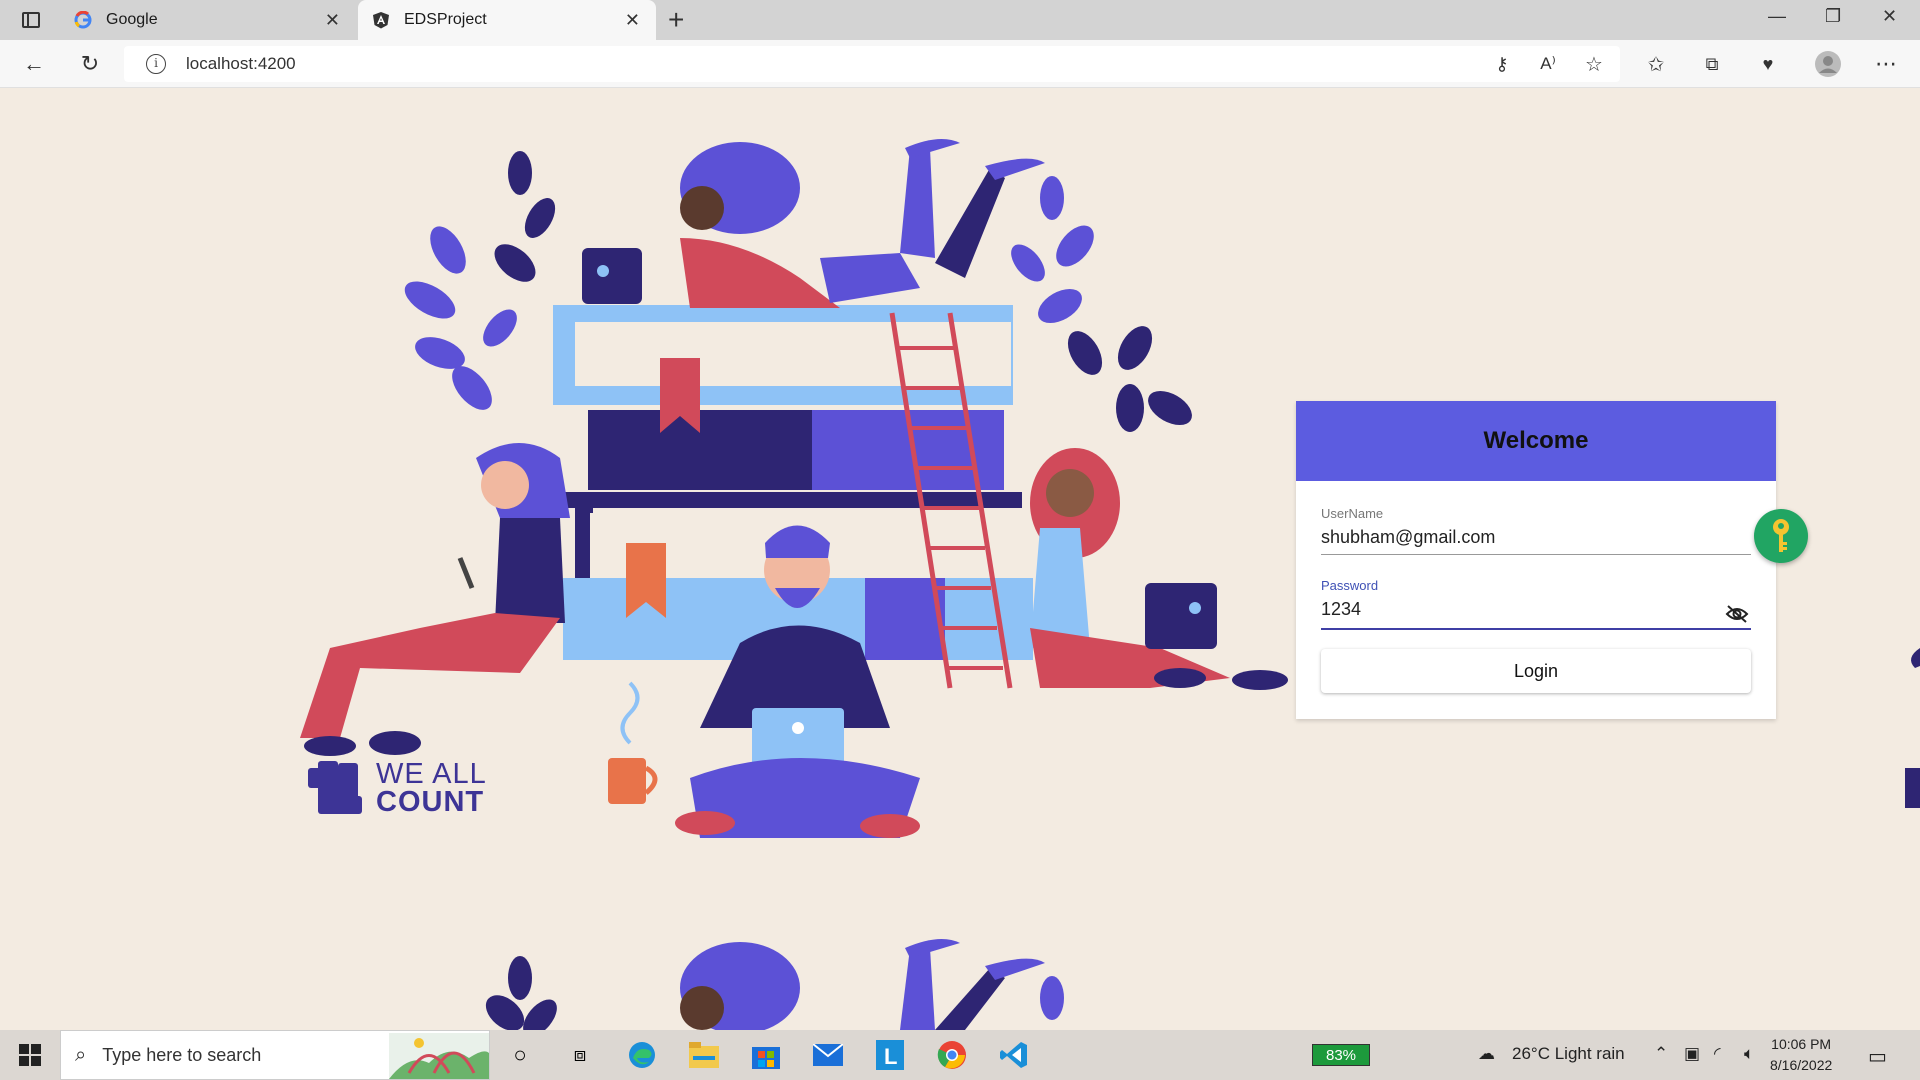 Image resolution: width=1920 pixels, height=1080 pixels. I want to click on close-window-icon: ✕, so click(1889, 16).